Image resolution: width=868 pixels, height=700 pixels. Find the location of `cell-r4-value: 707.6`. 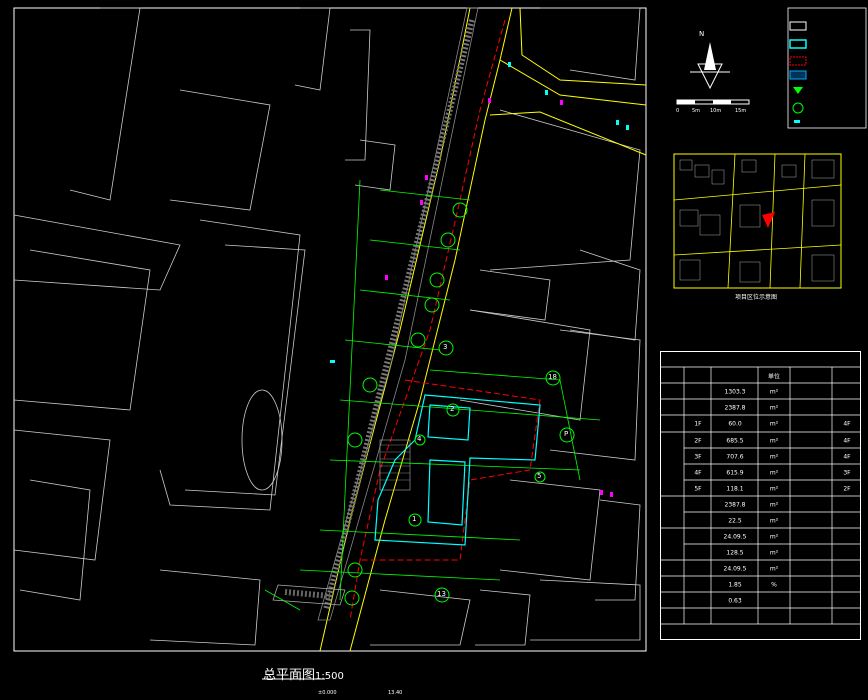

cell-r4-value: 707.6 is located at coordinates (735, 457).